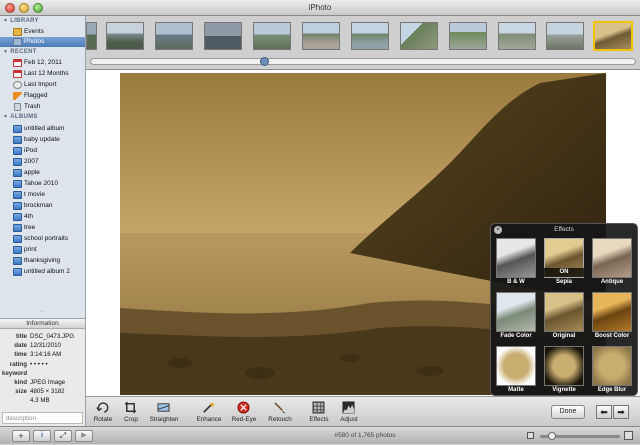 The image size is (640, 445). What do you see at coordinates (103, 412) in the screenshot?
I see `rotate-button: Rotate` at bounding box center [103, 412].